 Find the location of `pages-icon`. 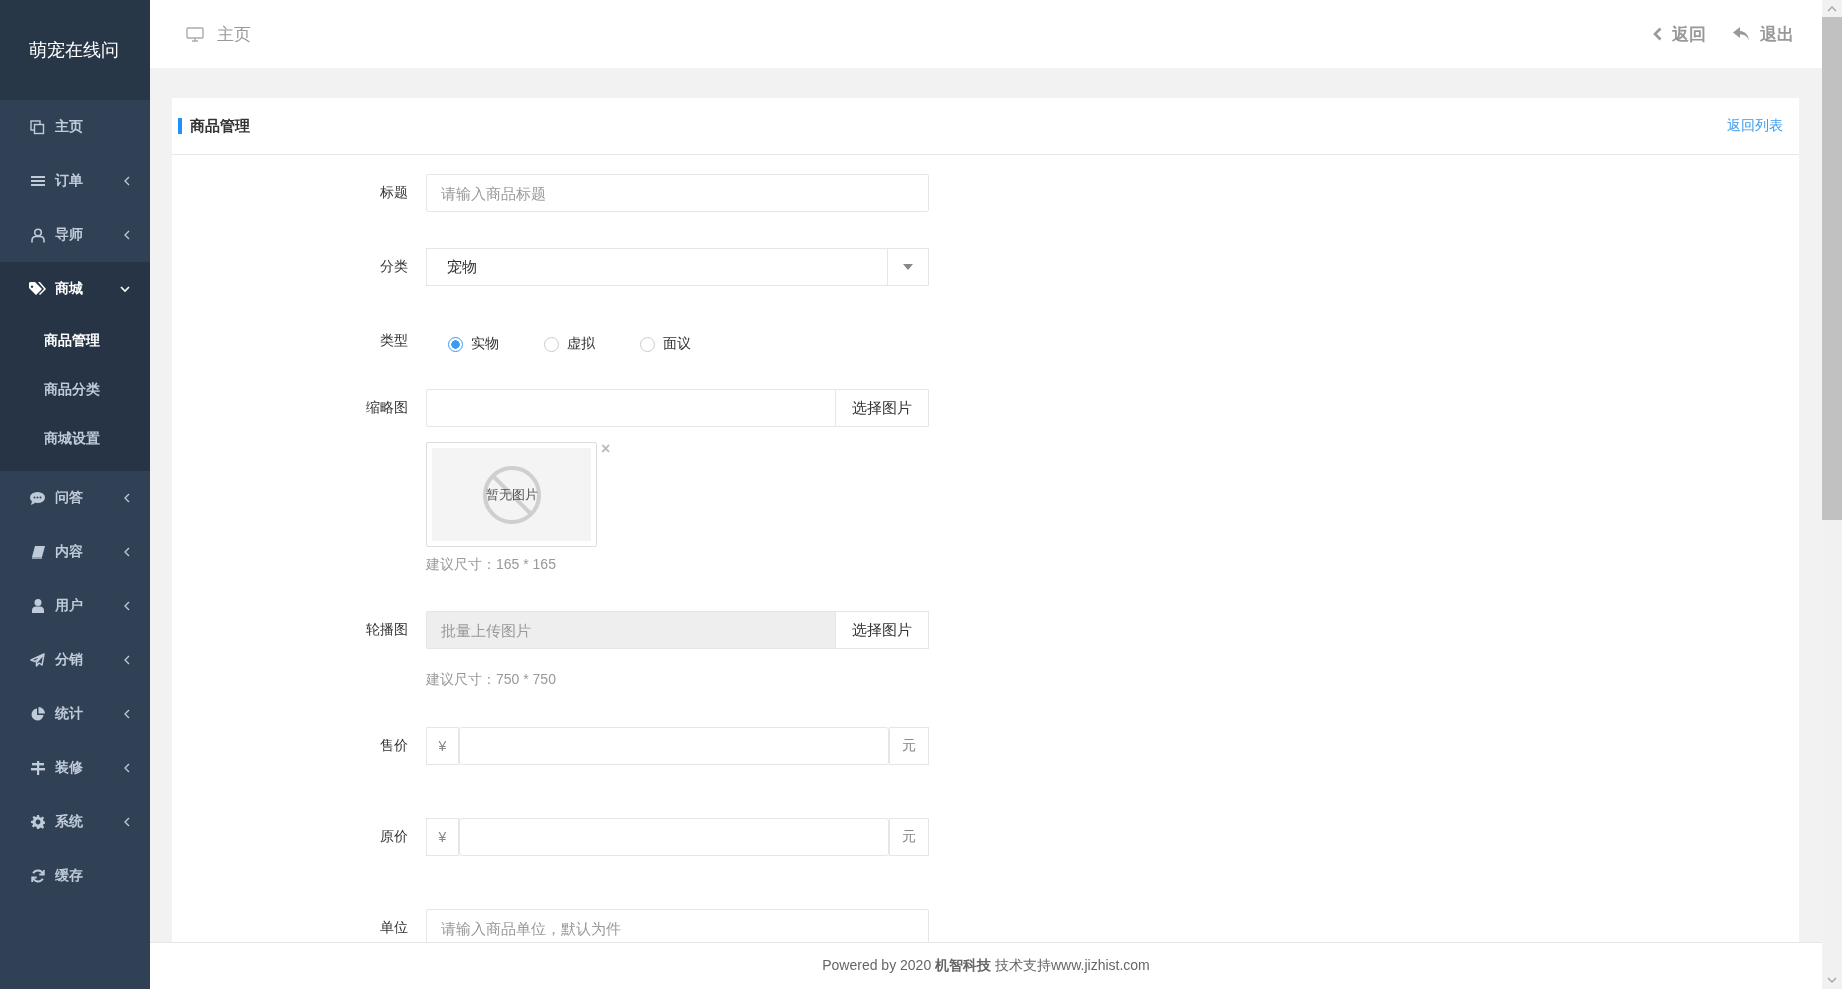

pages-icon is located at coordinates (37, 127).